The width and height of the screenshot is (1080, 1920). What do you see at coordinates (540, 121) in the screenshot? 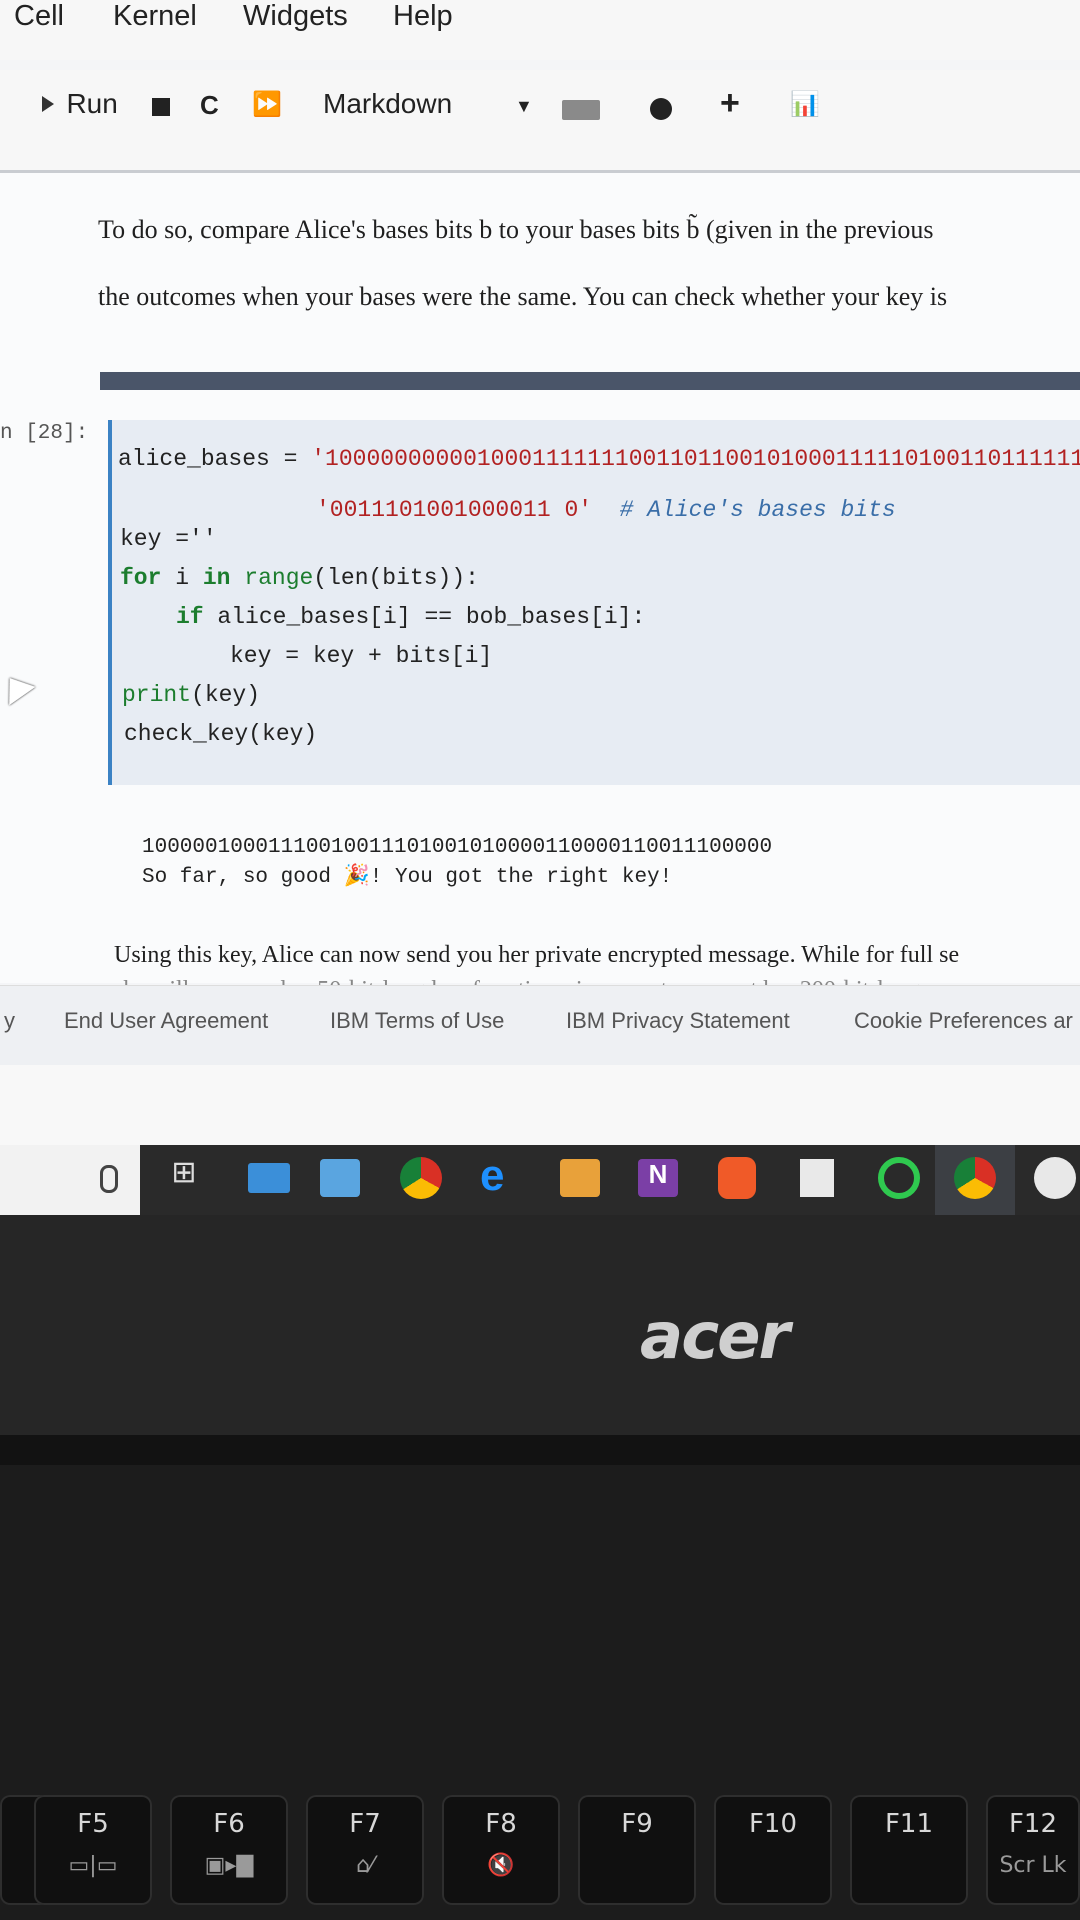
I see `notebook-toolbar: Run C ⏩ Markdown ▼ + 📊` at bounding box center [540, 121].